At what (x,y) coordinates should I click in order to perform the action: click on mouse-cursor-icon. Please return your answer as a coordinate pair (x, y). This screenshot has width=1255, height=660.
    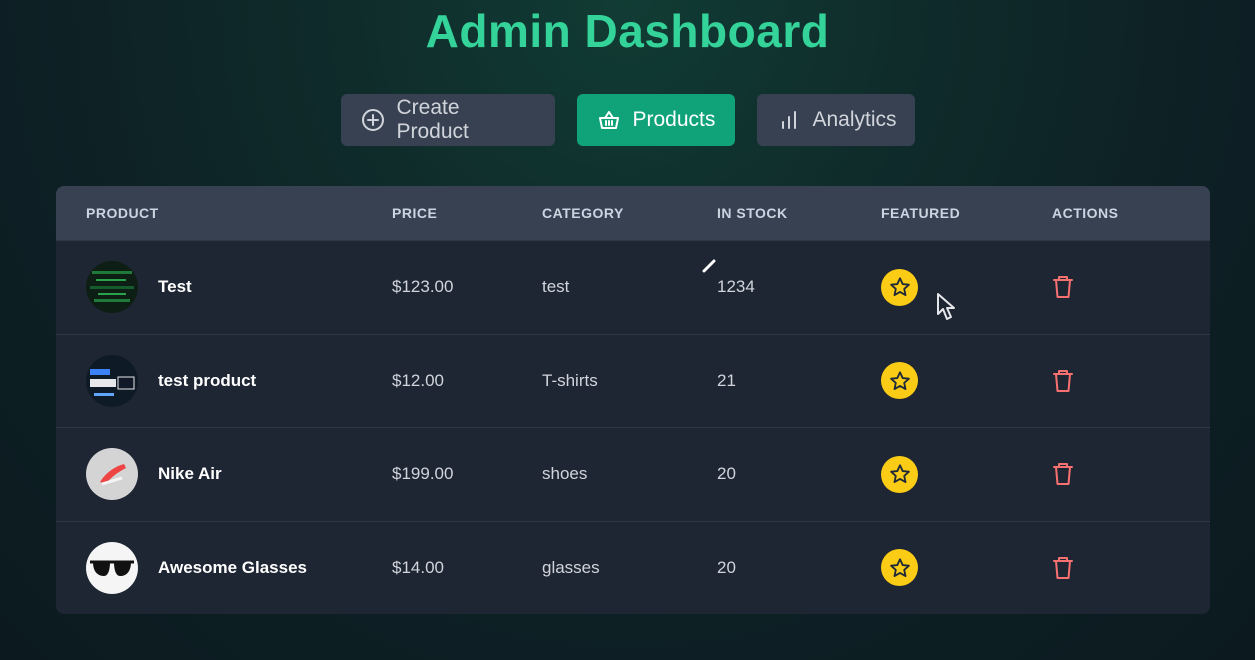
    Looking at the image, I should click on (946, 306).